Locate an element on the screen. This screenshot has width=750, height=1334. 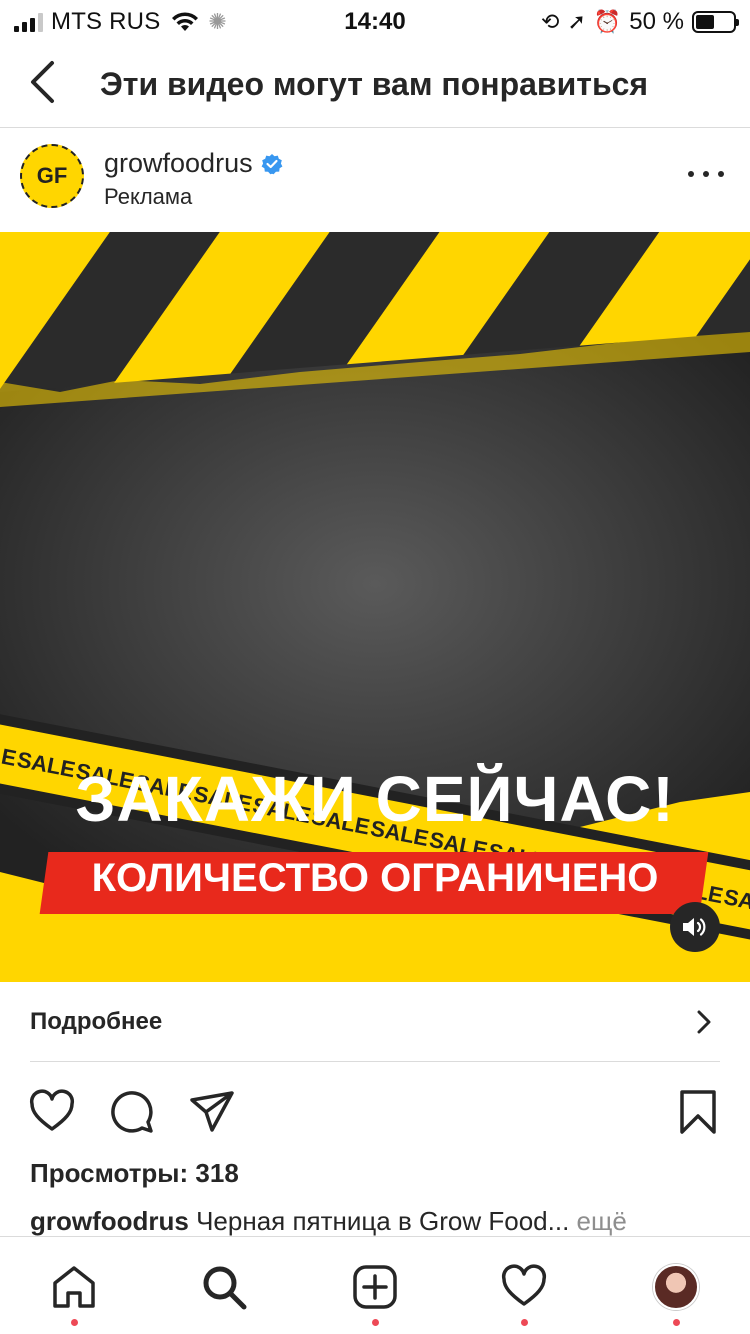
account-avatar: GF is located at coordinates (52, 176).